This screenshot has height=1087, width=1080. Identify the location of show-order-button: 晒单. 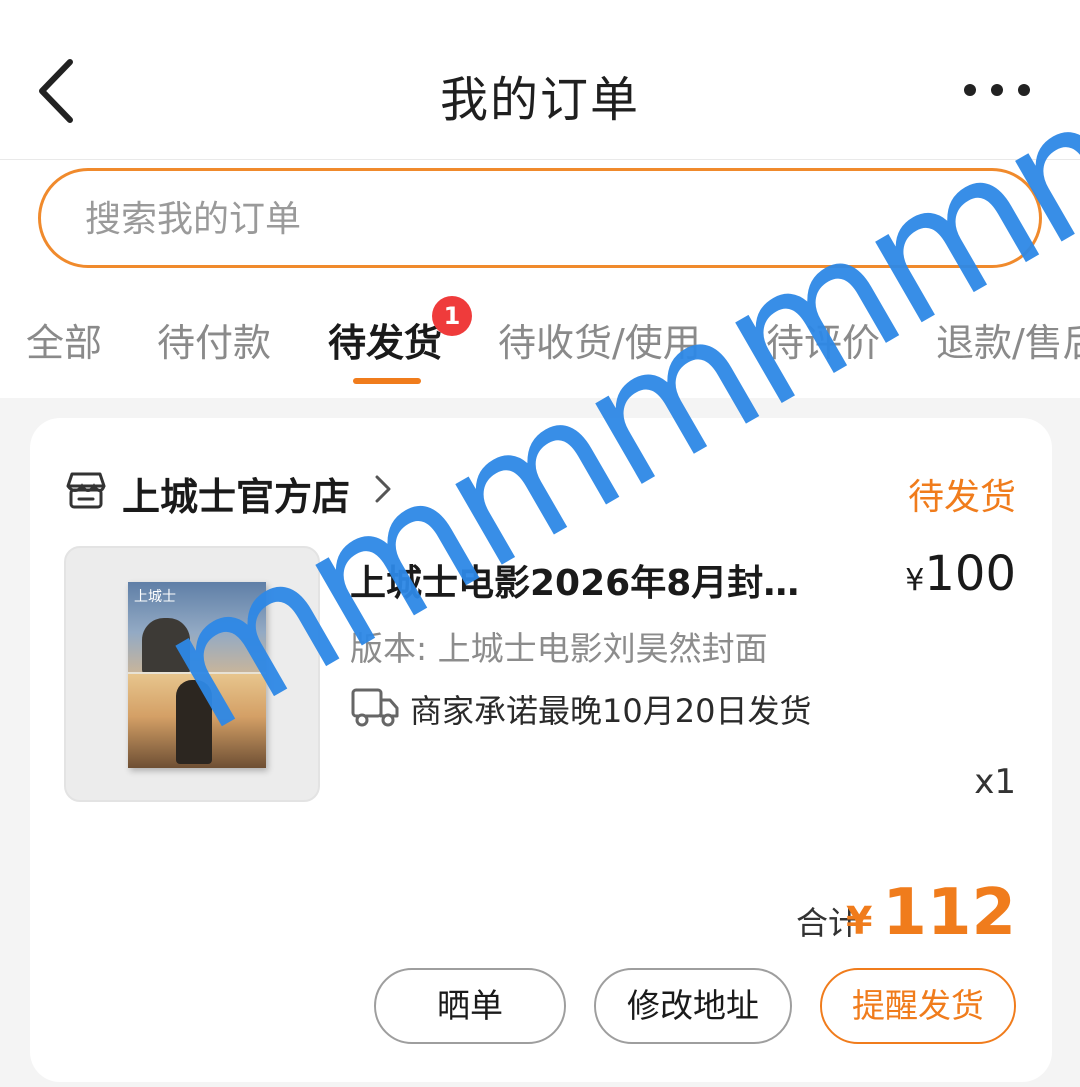
(470, 1006).